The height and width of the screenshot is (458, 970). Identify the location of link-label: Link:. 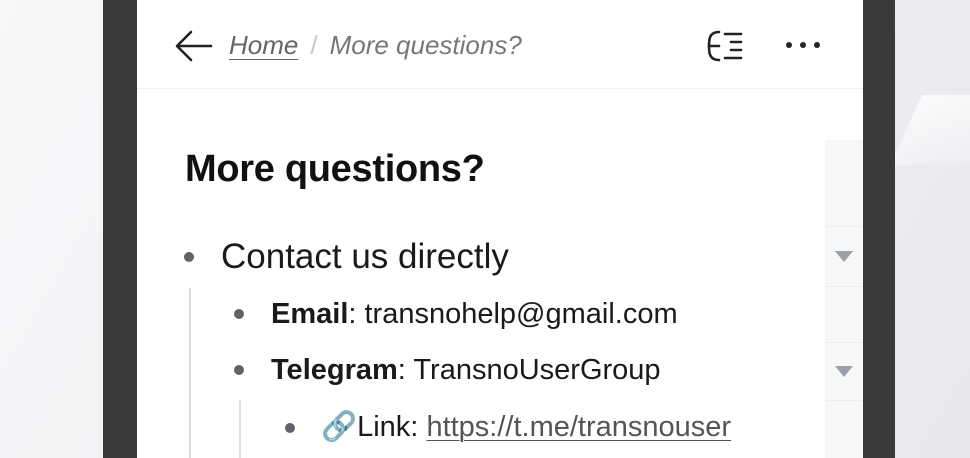
(388, 427).